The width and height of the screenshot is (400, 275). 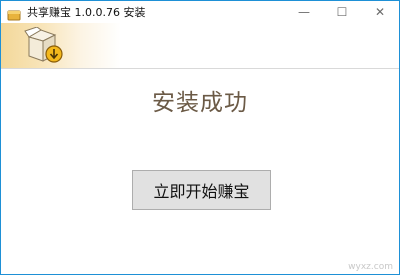 I want to click on start-earning-button: 立即开始赚宝, so click(x=201, y=190).